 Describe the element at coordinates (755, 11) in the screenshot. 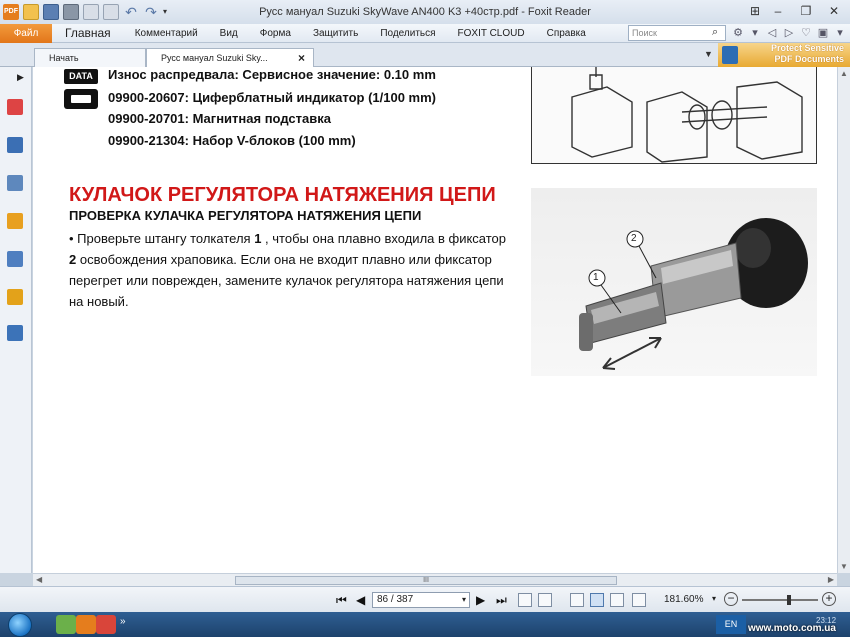

I see `layout-grid-icon: ⊞` at that location.